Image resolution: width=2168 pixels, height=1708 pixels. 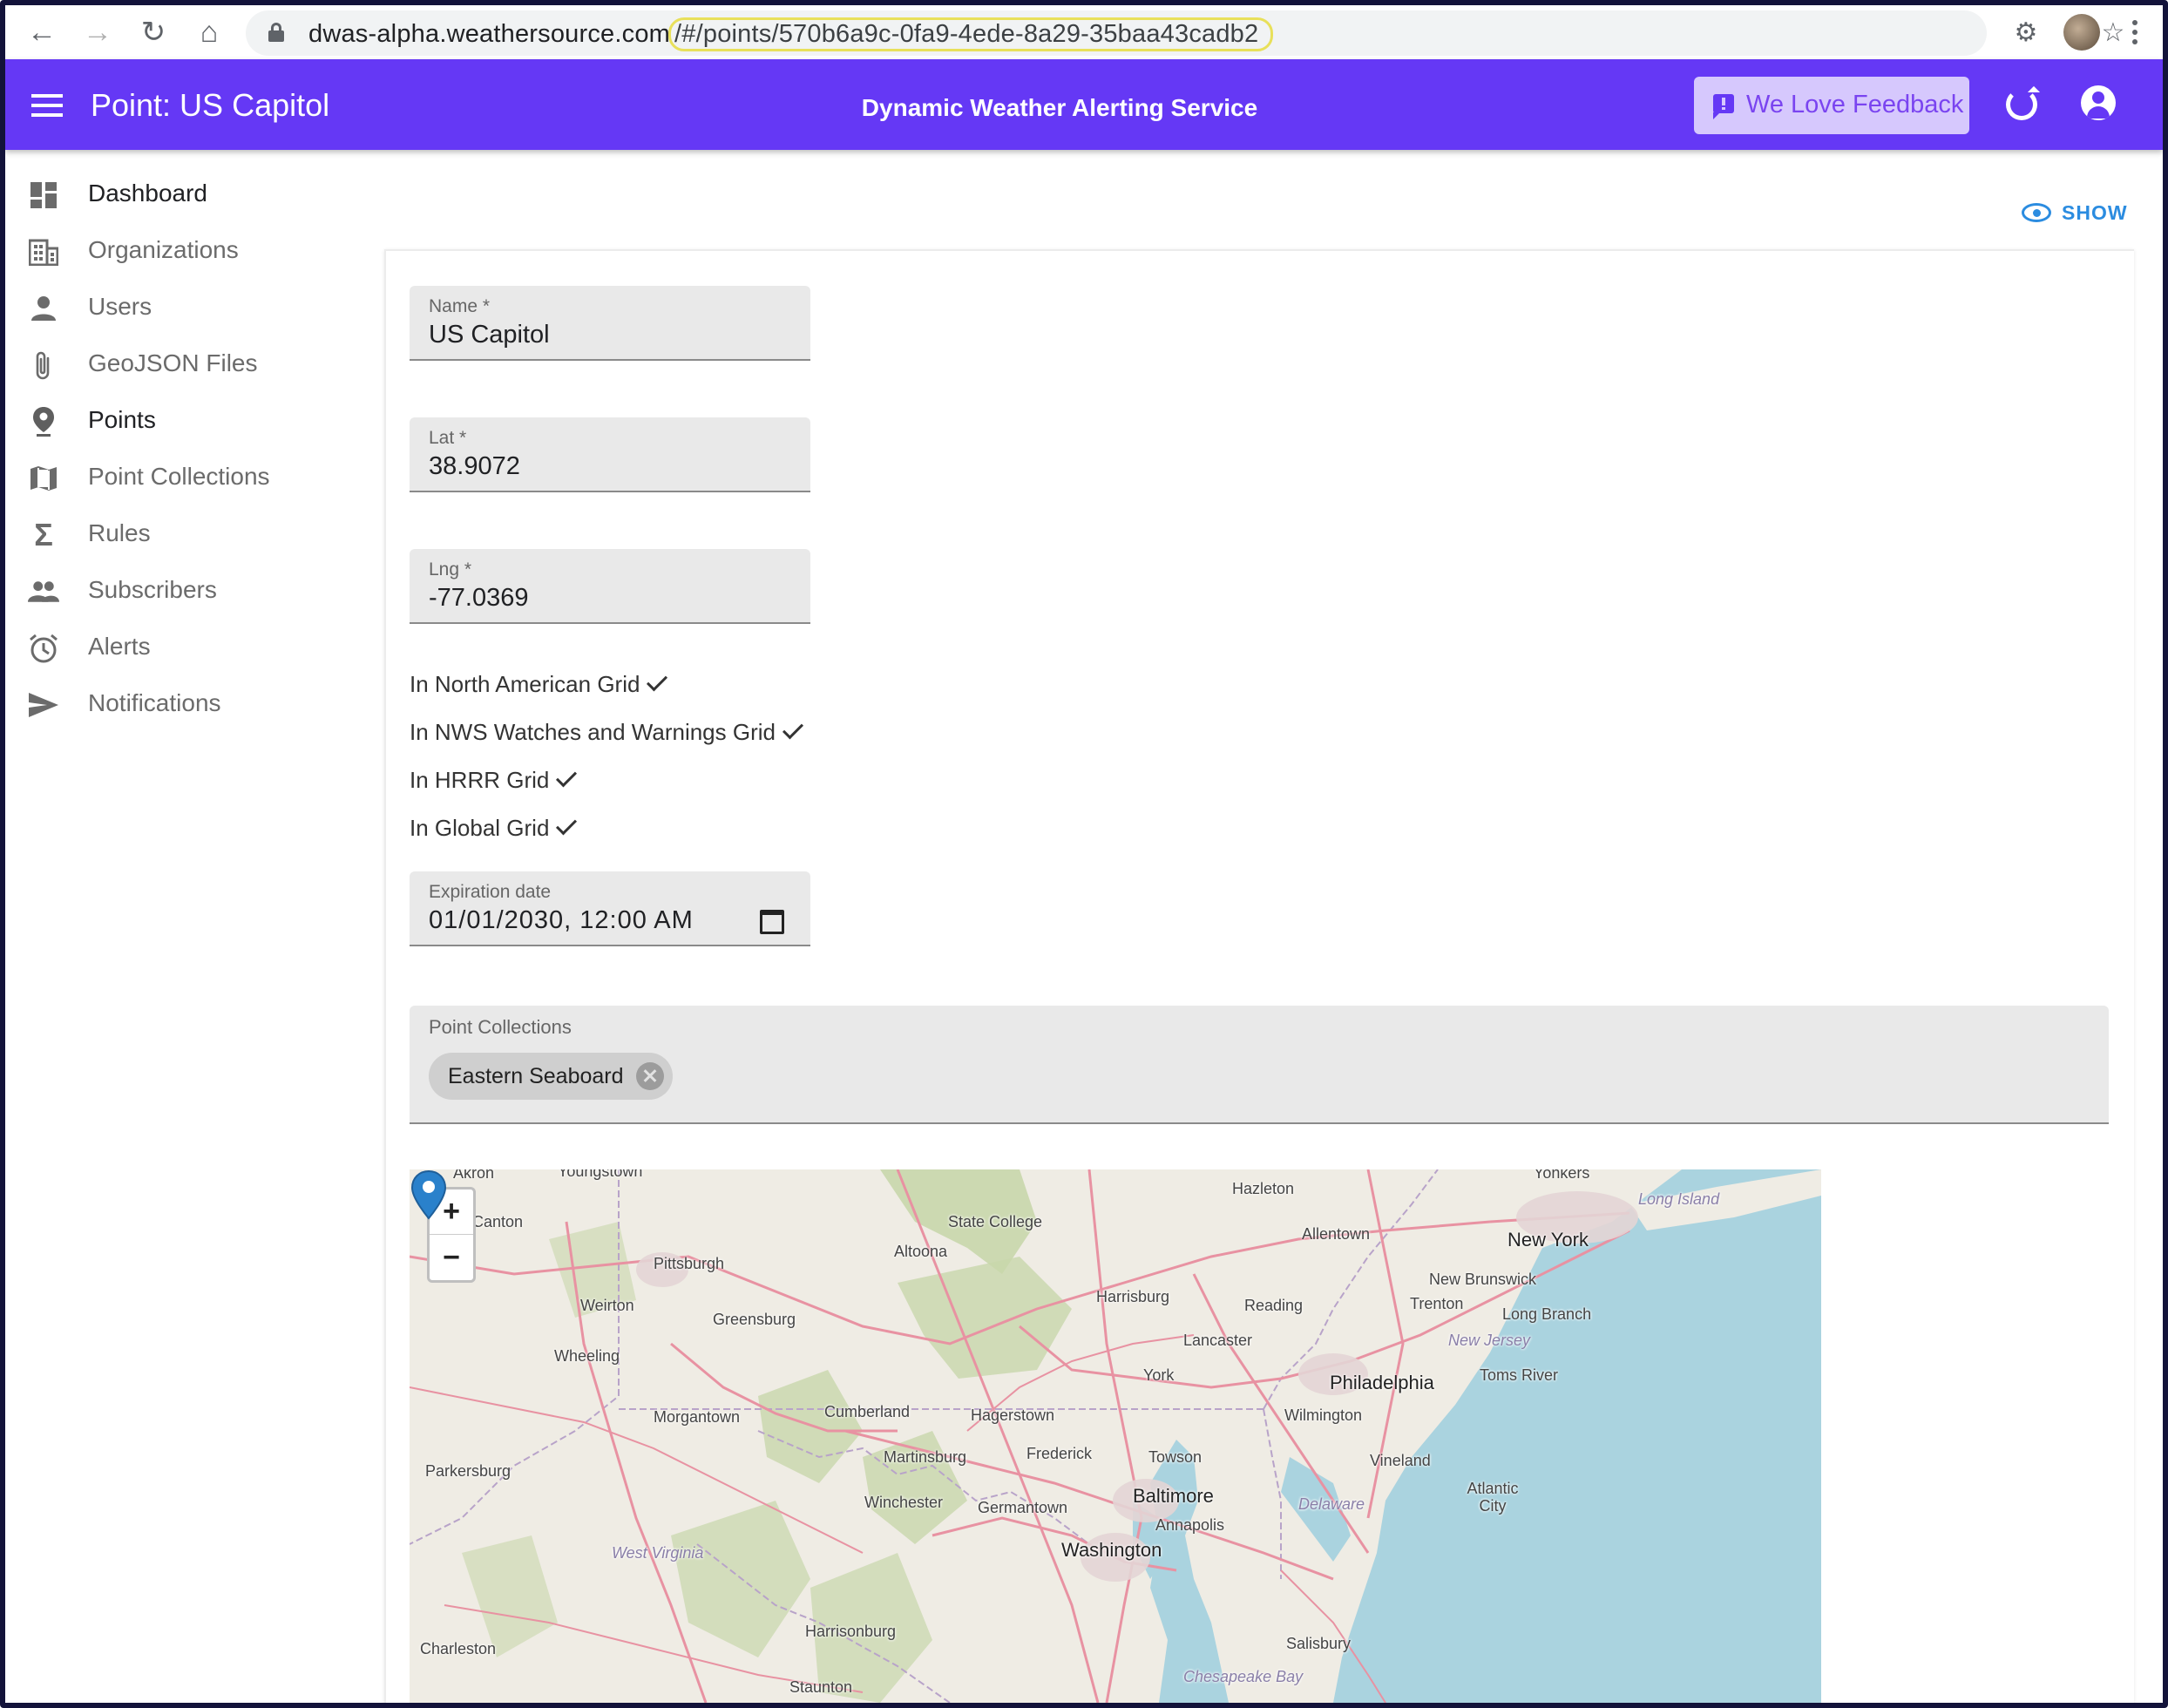 What do you see at coordinates (1331, 1504) in the screenshot?
I see `map-label: Delaware` at bounding box center [1331, 1504].